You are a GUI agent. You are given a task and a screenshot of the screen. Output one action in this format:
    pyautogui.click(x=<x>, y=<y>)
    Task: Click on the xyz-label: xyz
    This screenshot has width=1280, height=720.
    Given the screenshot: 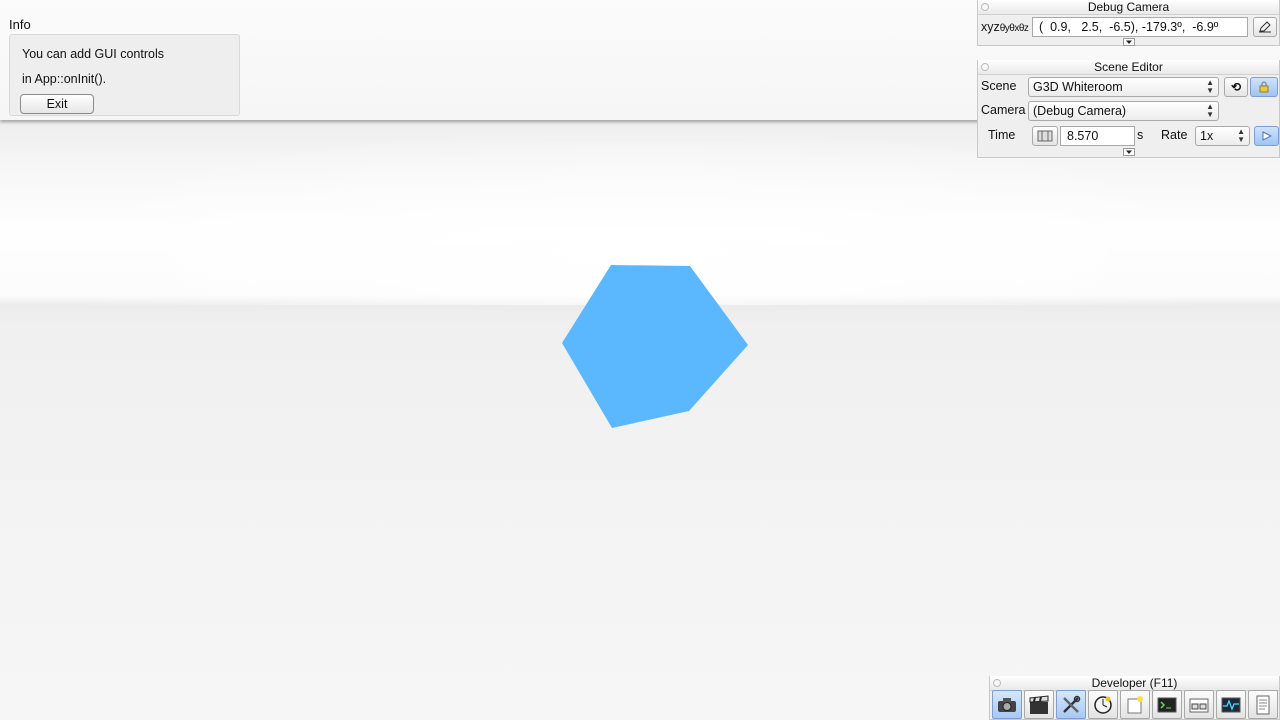 What is the action you would take?
    pyautogui.click(x=990, y=27)
    